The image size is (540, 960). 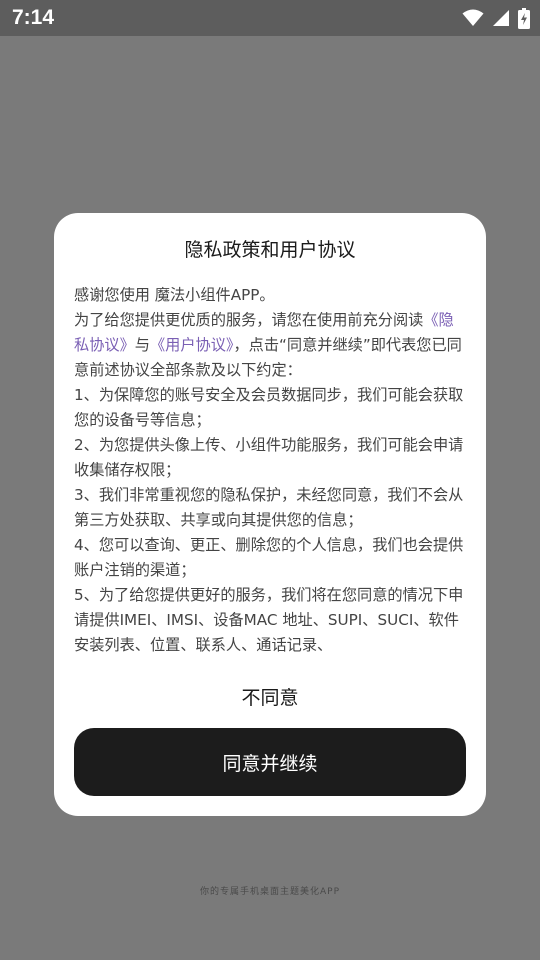 I want to click on wifi-icon, so click(x=473, y=17).